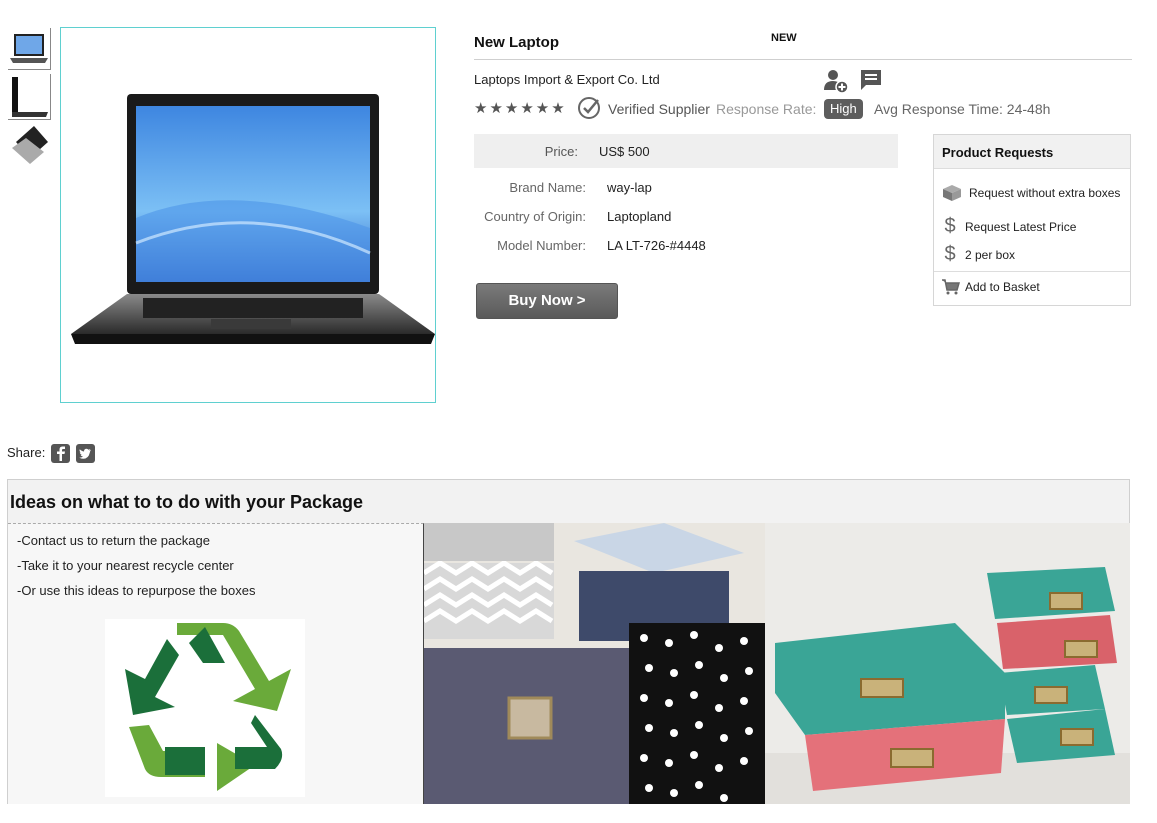 The width and height of the screenshot is (1157, 823). Describe the element at coordinates (1002, 287) in the screenshot. I see `add-to-basket-label: Add to Basket` at that location.